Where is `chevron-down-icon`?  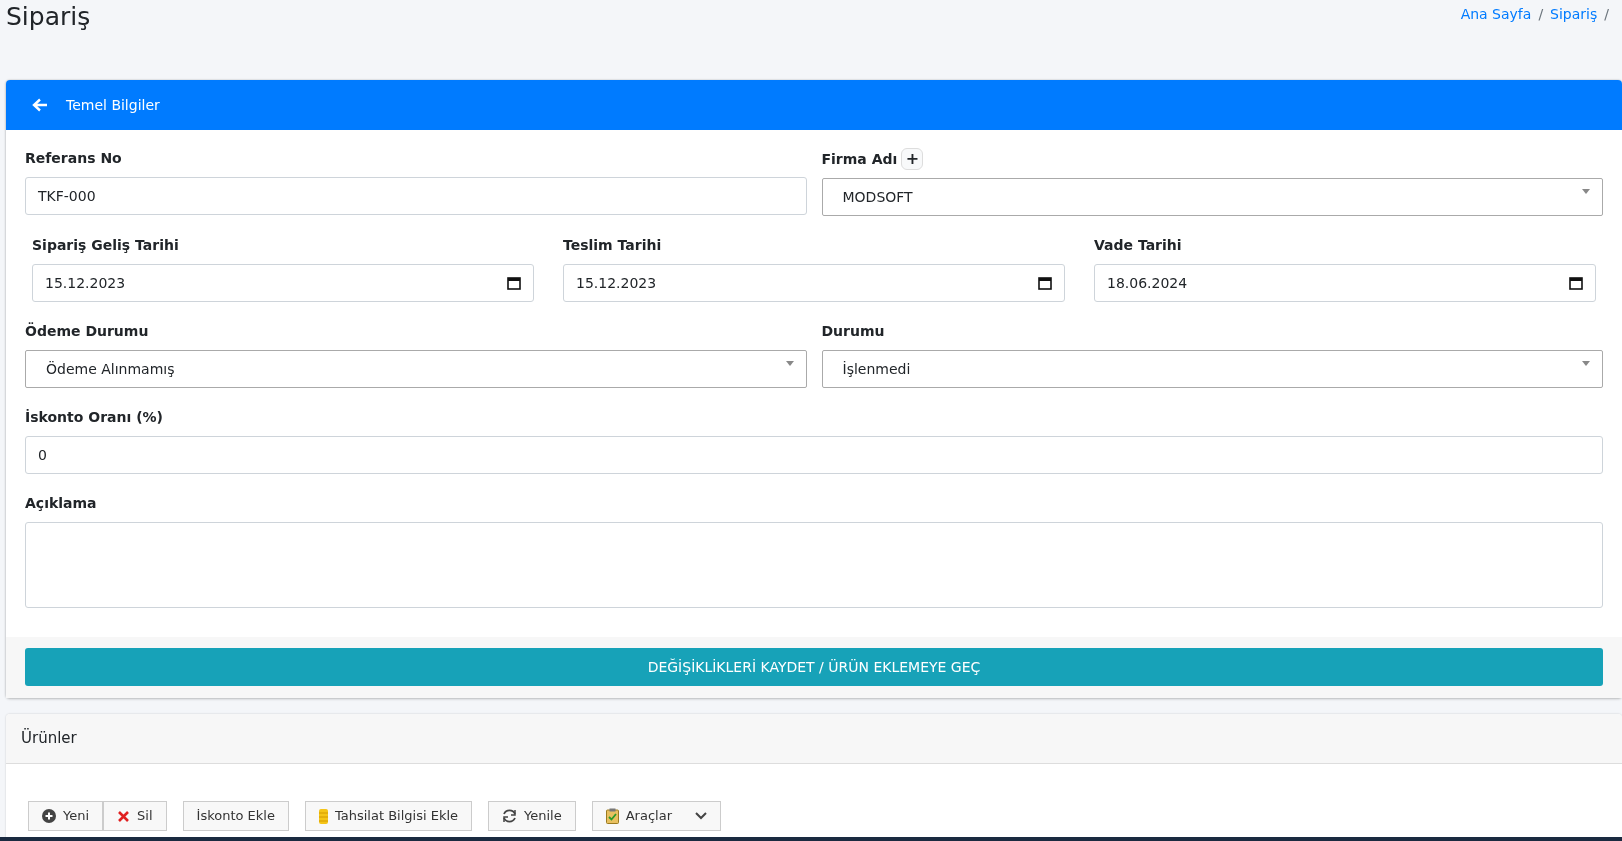
chevron-down-icon is located at coordinates (701, 816).